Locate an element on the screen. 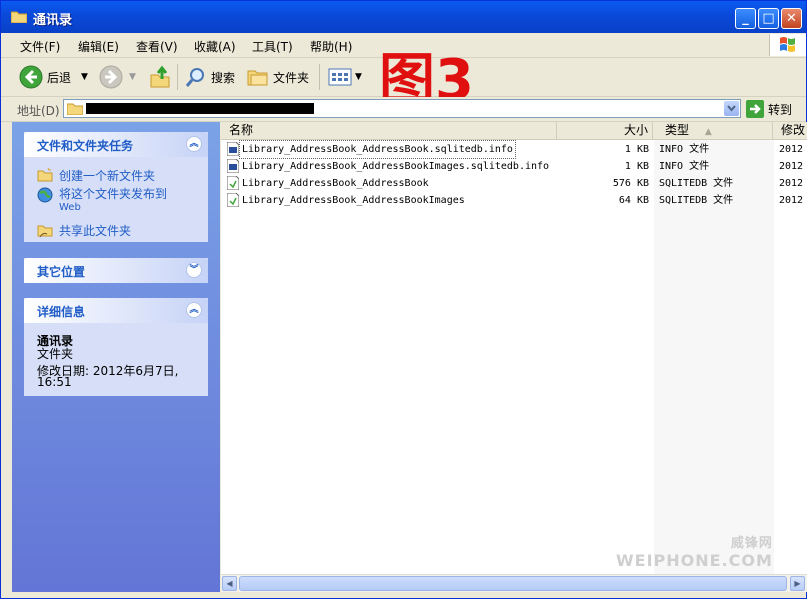 The width and height of the screenshot is (807, 599). task-publish-web-label: 将这个文件夹发布到 is located at coordinates (113, 194).